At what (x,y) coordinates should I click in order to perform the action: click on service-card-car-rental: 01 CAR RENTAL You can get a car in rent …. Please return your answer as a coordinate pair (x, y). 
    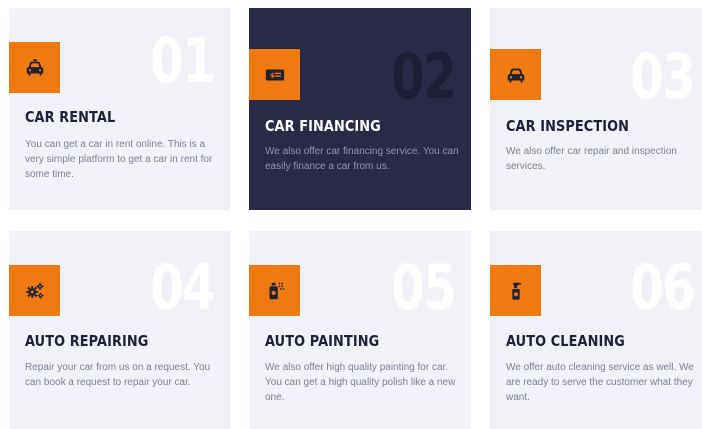
    Looking at the image, I should click on (119, 109).